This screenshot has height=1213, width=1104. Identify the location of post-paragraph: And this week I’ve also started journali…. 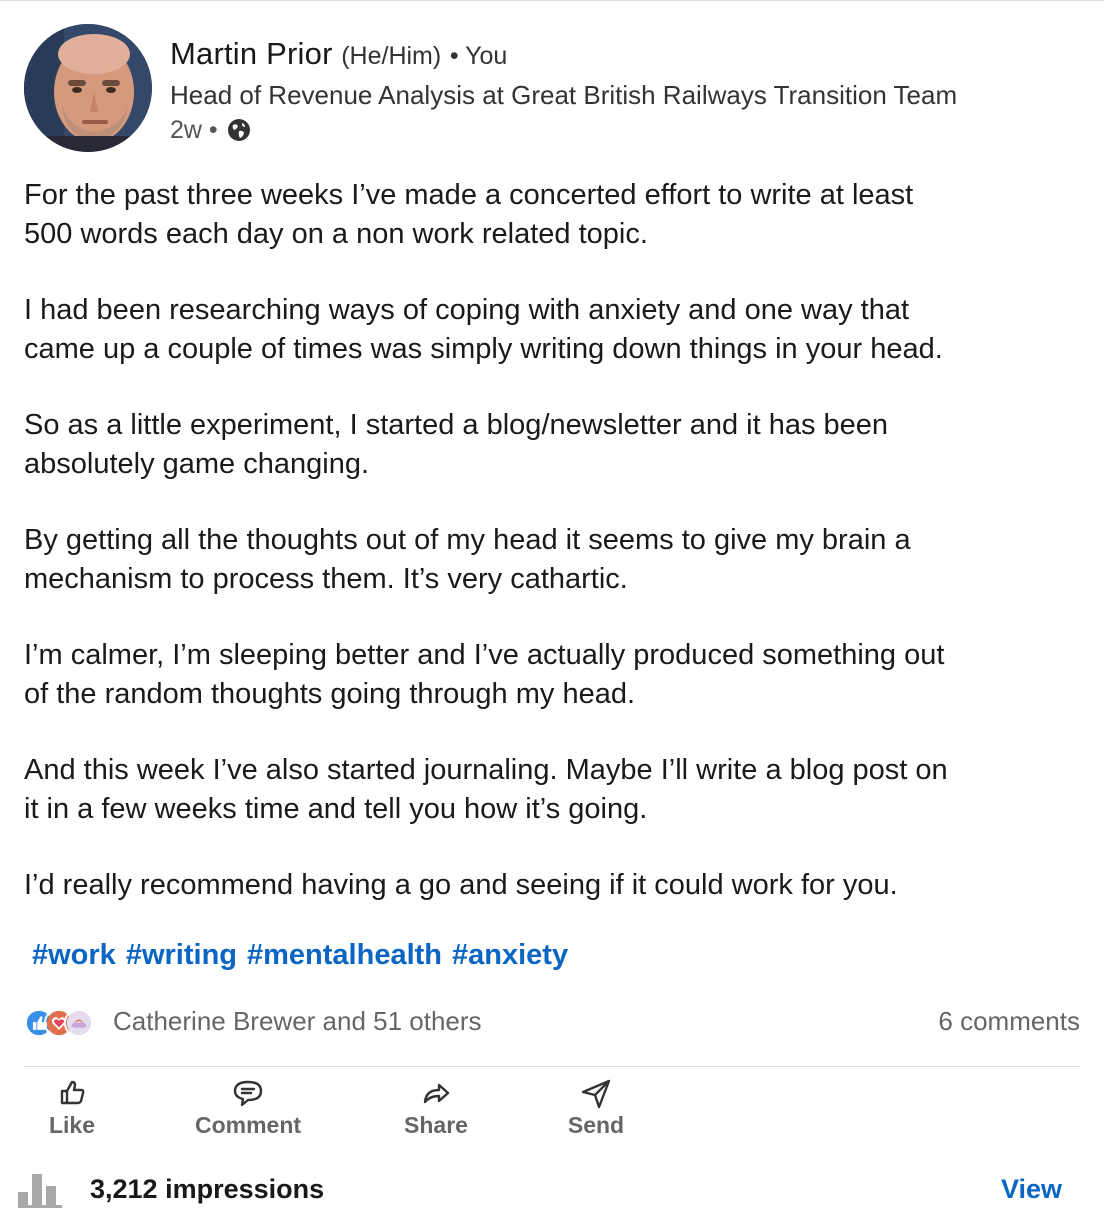
(486, 789).